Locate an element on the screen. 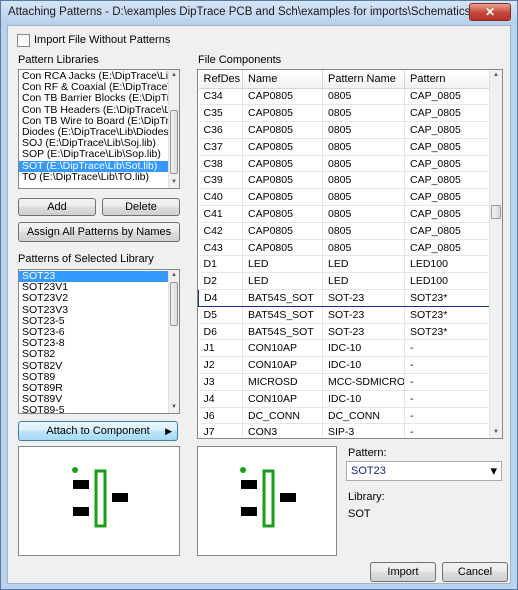 The image size is (518, 590). table-row: C37 CAP0805 0805 CAP_0805 is located at coordinates (344, 147).